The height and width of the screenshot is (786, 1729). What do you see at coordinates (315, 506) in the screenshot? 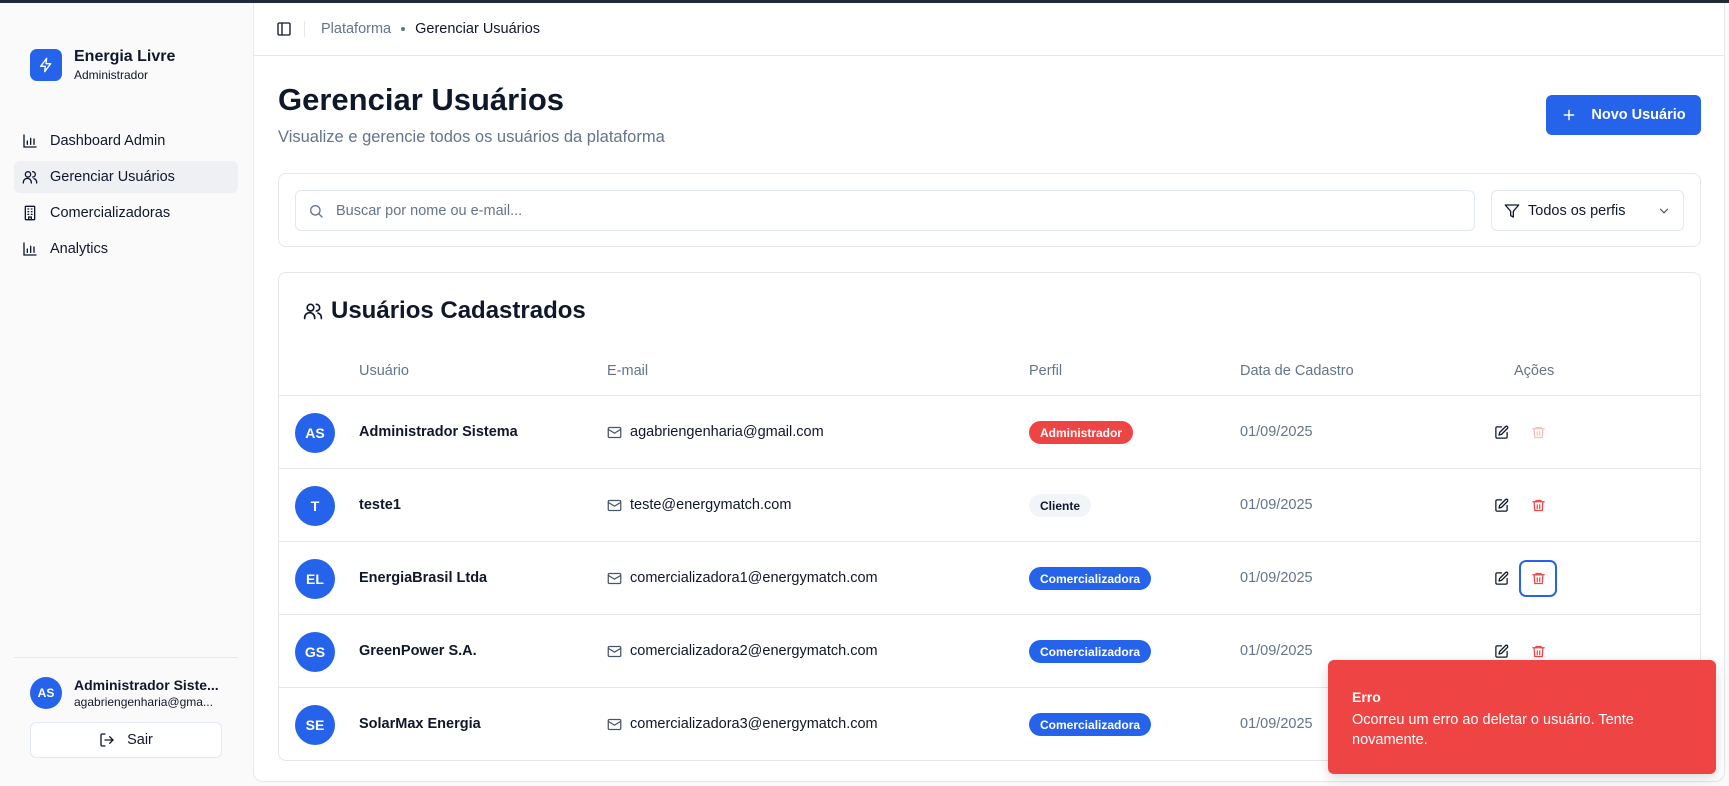
I see `avatar: T` at bounding box center [315, 506].